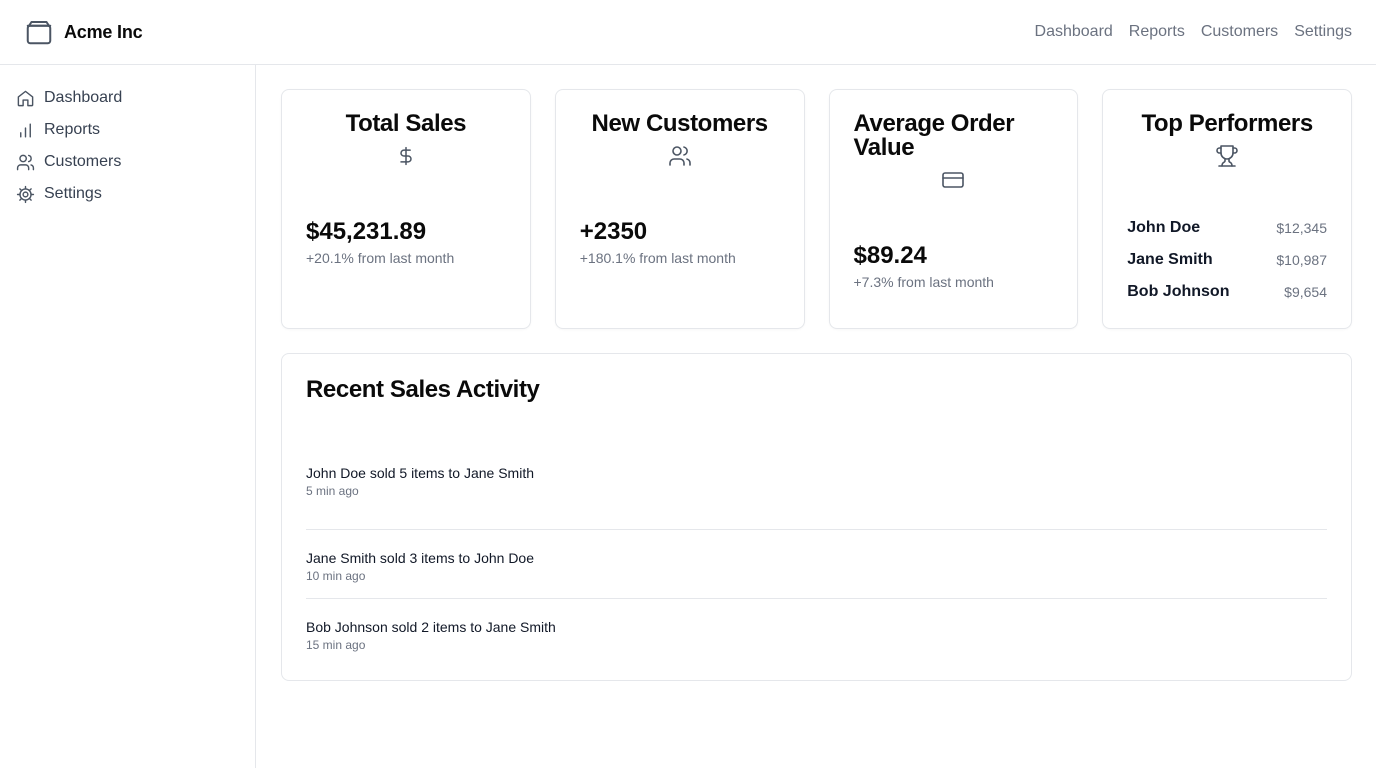 Image resolution: width=1376 pixels, height=768 pixels. I want to click on sidebar-item-label: Reports, so click(72, 129).